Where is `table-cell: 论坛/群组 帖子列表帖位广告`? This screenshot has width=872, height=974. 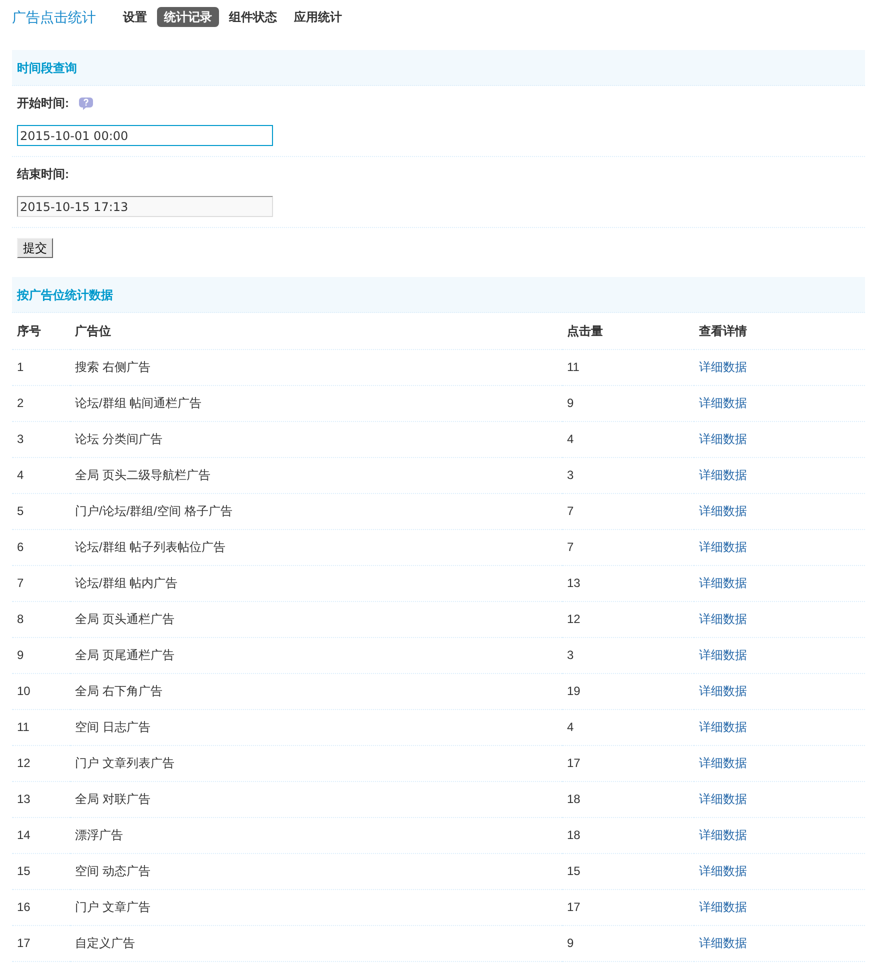 table-cell: 论坛/群组 帖子列表帖位广告 is located at coordinates (316, 547).